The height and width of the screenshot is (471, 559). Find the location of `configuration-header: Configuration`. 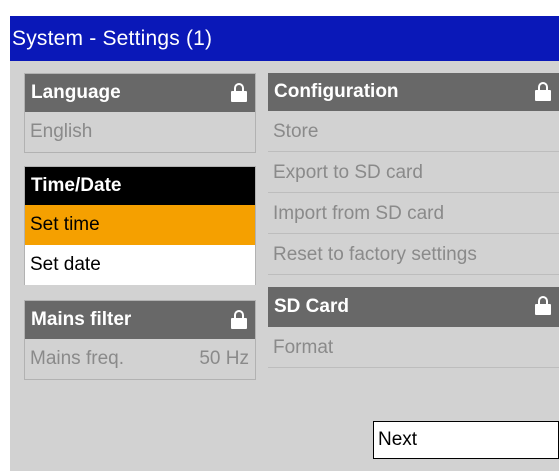

configuration-header: Configuration is located at coordinates (413, 92).